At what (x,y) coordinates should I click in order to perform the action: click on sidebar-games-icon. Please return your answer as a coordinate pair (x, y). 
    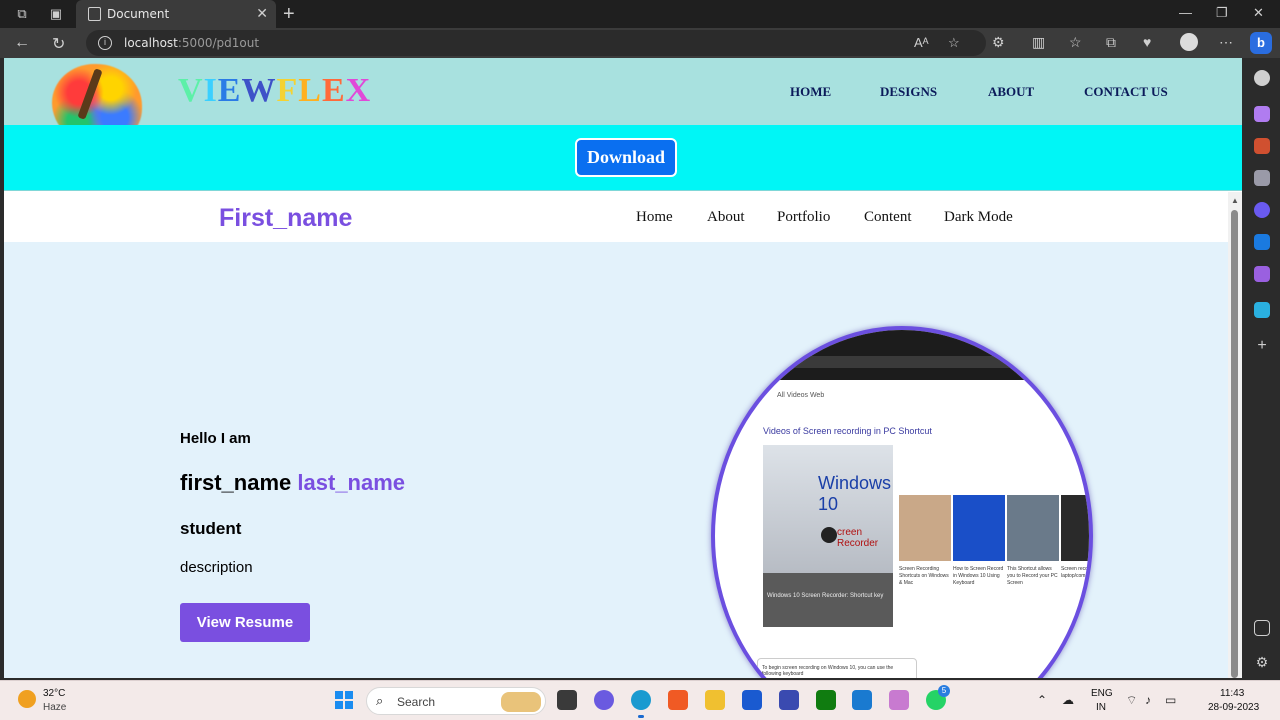
    Looking at the image, I should click on (1262, 178).